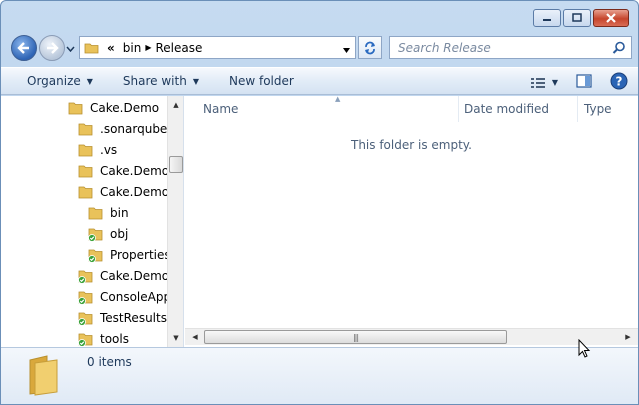 This screenshot has height=405, width=639. I want to click on column-name-label: Name, so click(221, 109).